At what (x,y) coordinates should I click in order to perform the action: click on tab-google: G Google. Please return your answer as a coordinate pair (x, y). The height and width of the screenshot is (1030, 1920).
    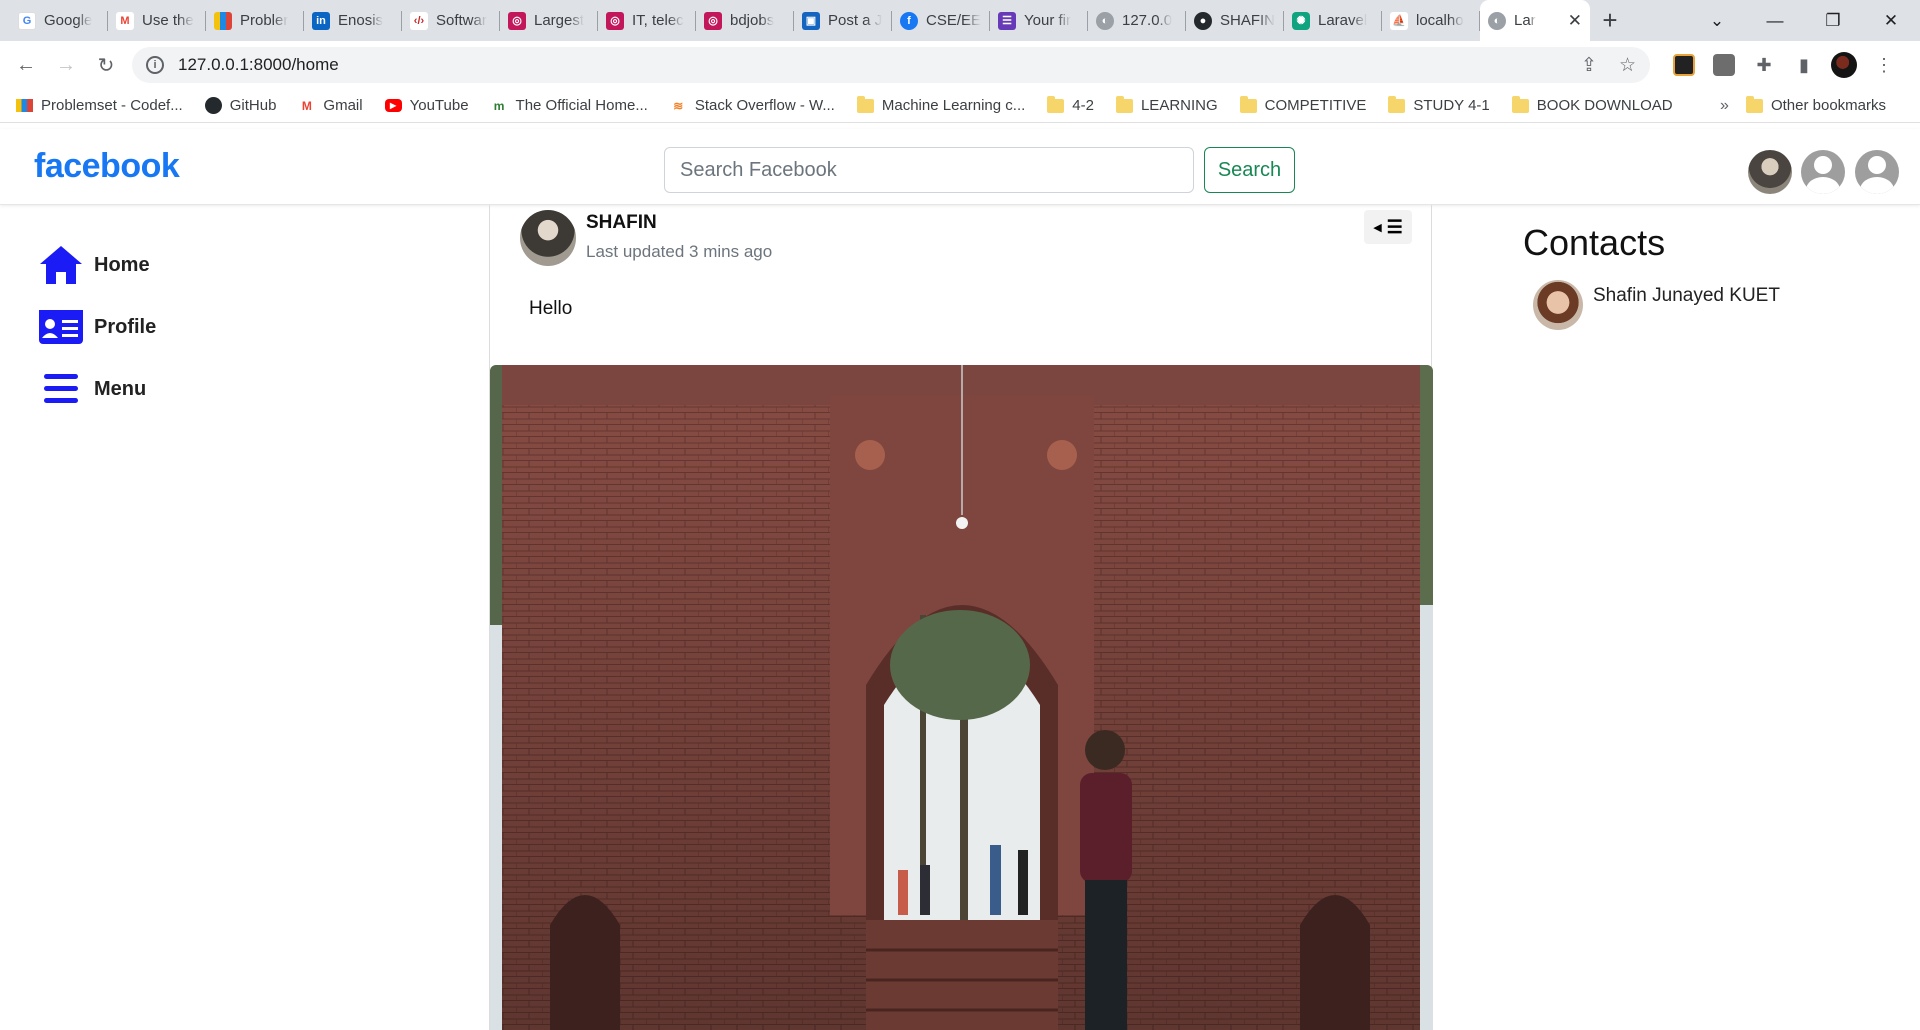
    Looking at the image, I should click on (59, 20).